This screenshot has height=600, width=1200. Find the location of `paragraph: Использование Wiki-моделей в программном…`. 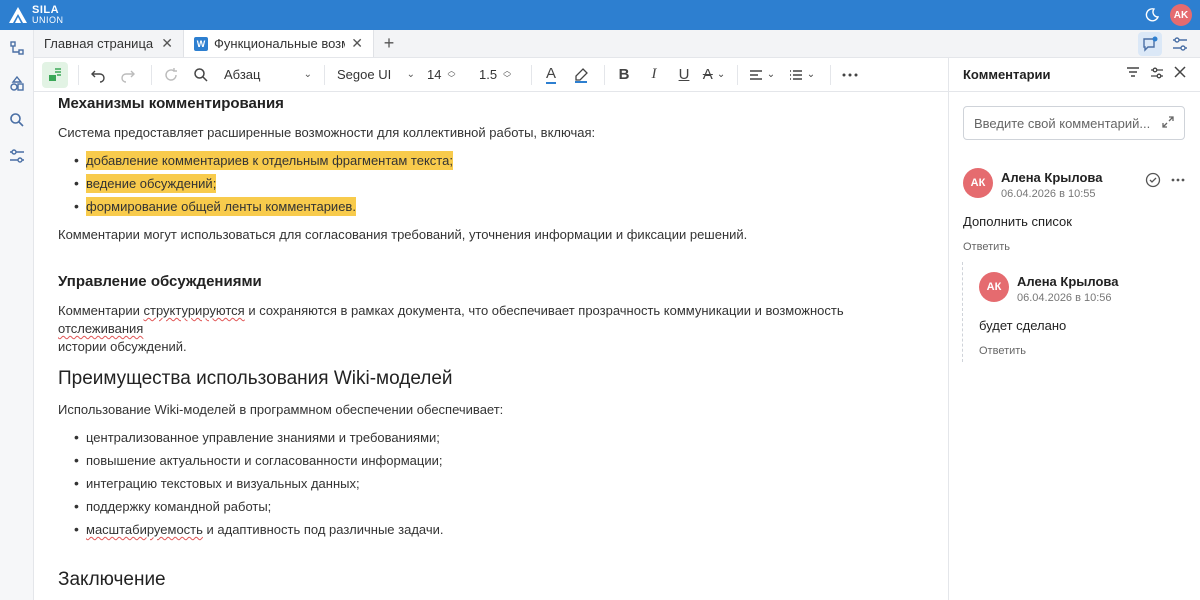

paragraph: Использование Wiki-моделей в программном… is located at coordinates (281, 409).